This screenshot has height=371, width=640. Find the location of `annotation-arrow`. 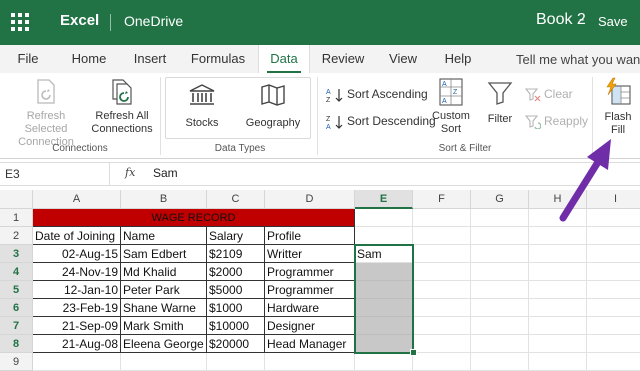

annotation-arrow is located at coordinates (585, 180).